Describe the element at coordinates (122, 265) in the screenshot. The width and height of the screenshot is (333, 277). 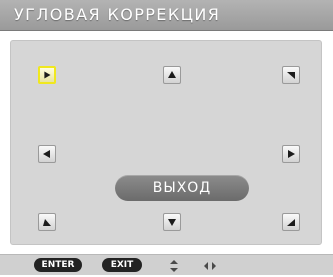
I see `exit-key-hint: EXIT` at that location.